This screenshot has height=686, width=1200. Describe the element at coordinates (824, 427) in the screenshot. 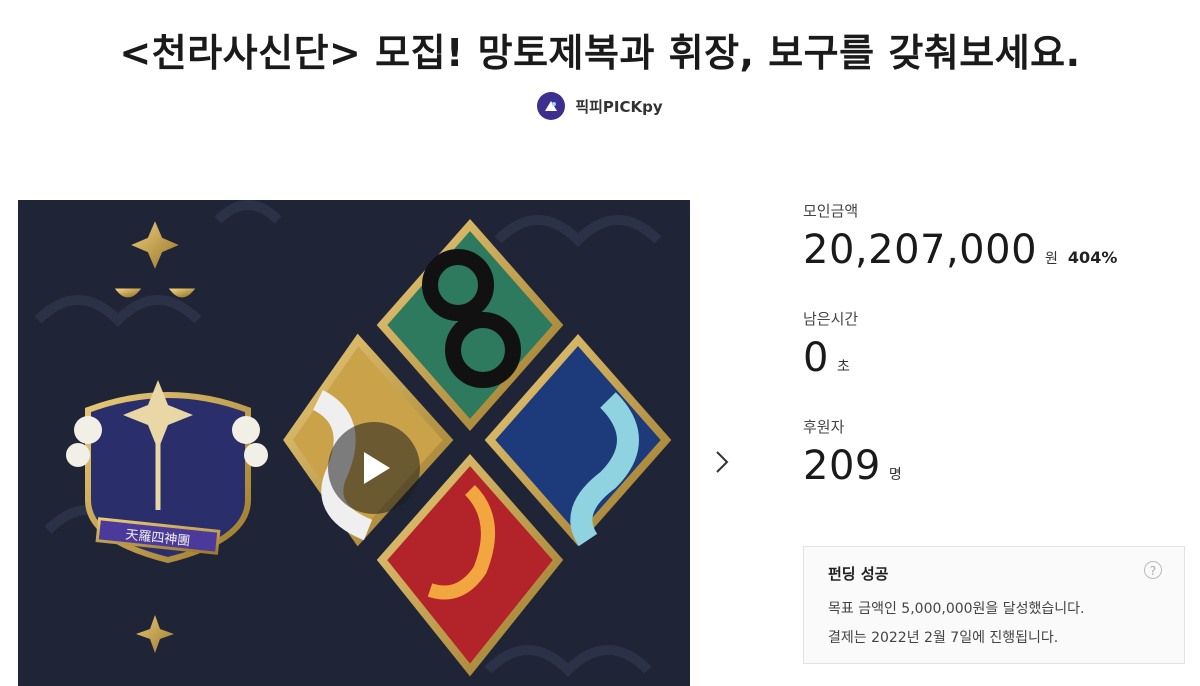

I see `backers-label: 후원자` at that location.